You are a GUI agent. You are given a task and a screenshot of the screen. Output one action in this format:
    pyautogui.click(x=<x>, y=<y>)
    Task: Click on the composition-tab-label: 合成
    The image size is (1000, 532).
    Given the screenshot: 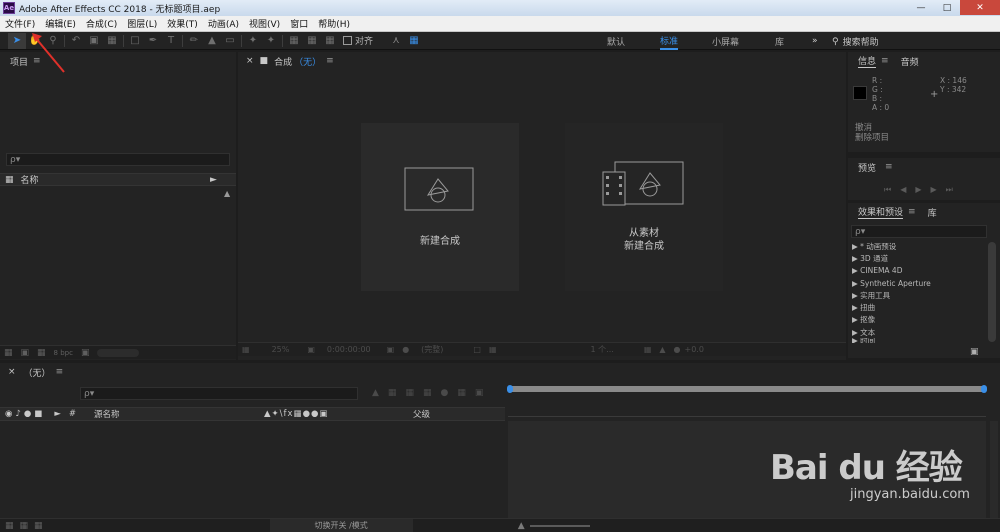 What is the action you would take?
    pyautogui.click(x=283, y=61)
    